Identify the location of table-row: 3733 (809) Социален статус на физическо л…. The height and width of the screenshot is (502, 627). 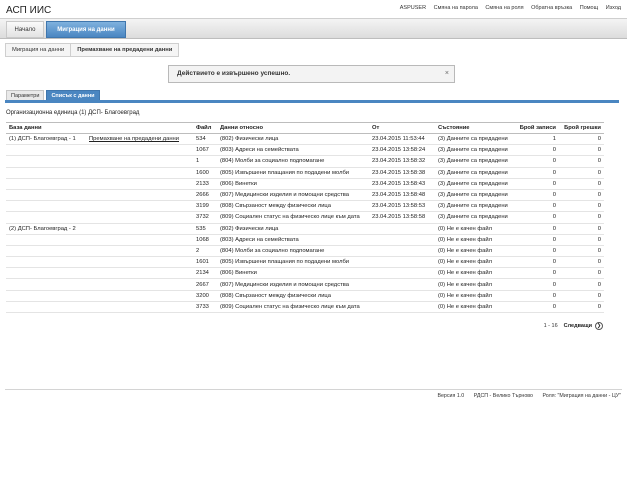
(305, 307).